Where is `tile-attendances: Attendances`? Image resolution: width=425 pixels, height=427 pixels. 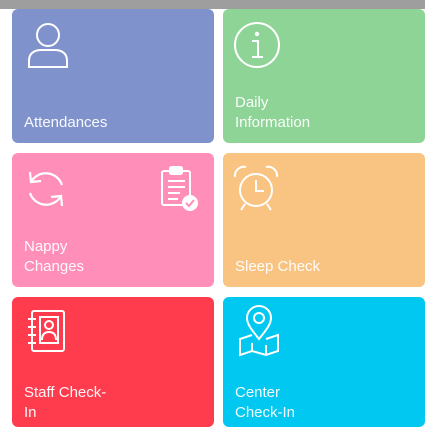 tile-attendances: Attendances is located at coordinates (113, 76).